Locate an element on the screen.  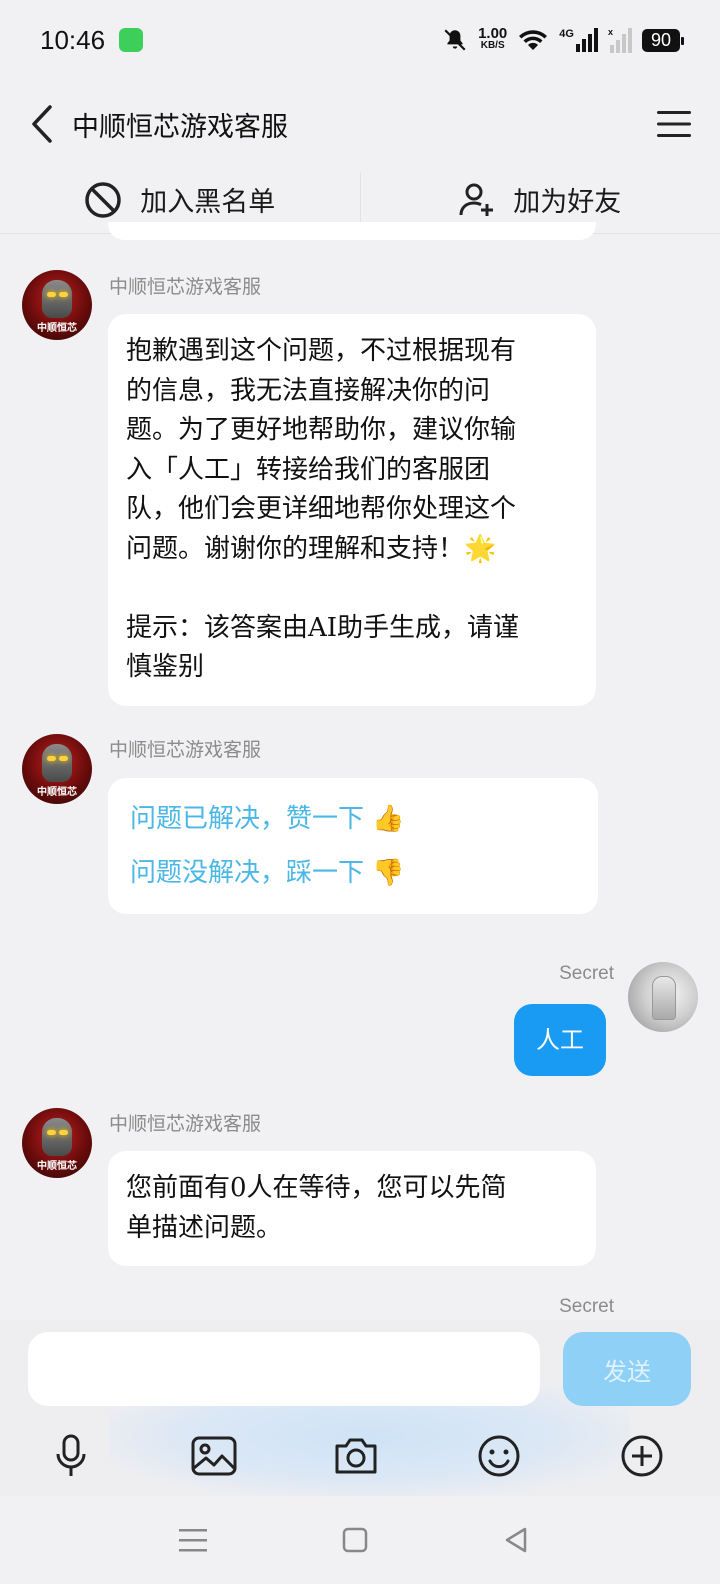
status-time: 10:46 is located at coordinates (73, 39).